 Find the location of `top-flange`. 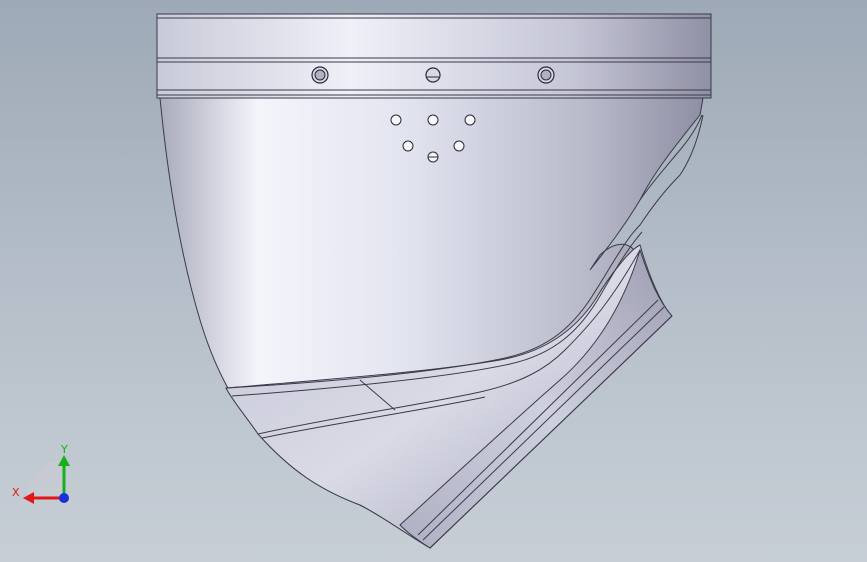

top-flange is located at coordinates (434, 56).